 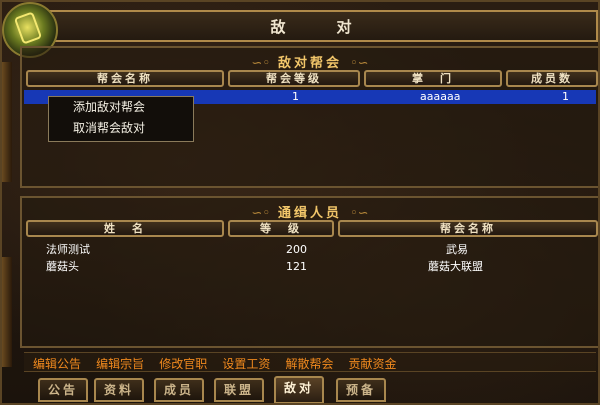 I want to click on wanted-section-title: ∽◦ 通缉人员 ◦∽, so click(x=310, y=213).